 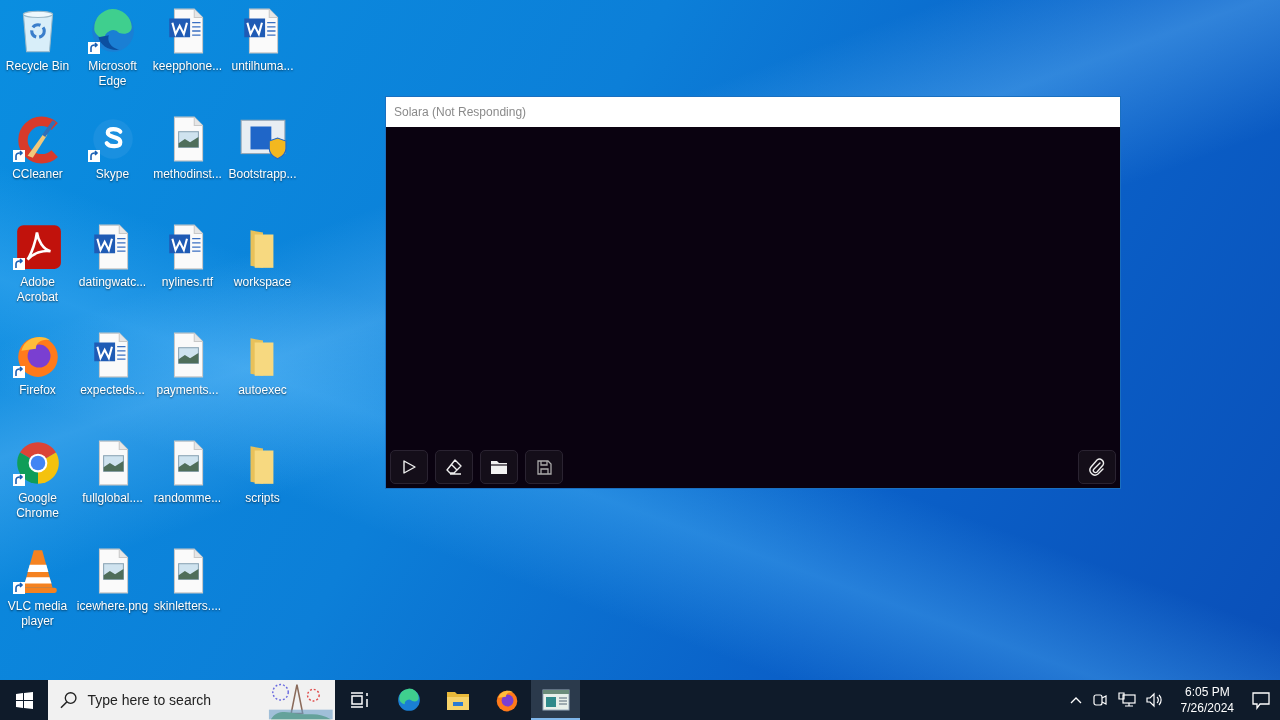 What do you see at coordinates (112, 174) in the screenshot?
I see `desktop-icon-label: Skype` at bounding box center [112, 174].